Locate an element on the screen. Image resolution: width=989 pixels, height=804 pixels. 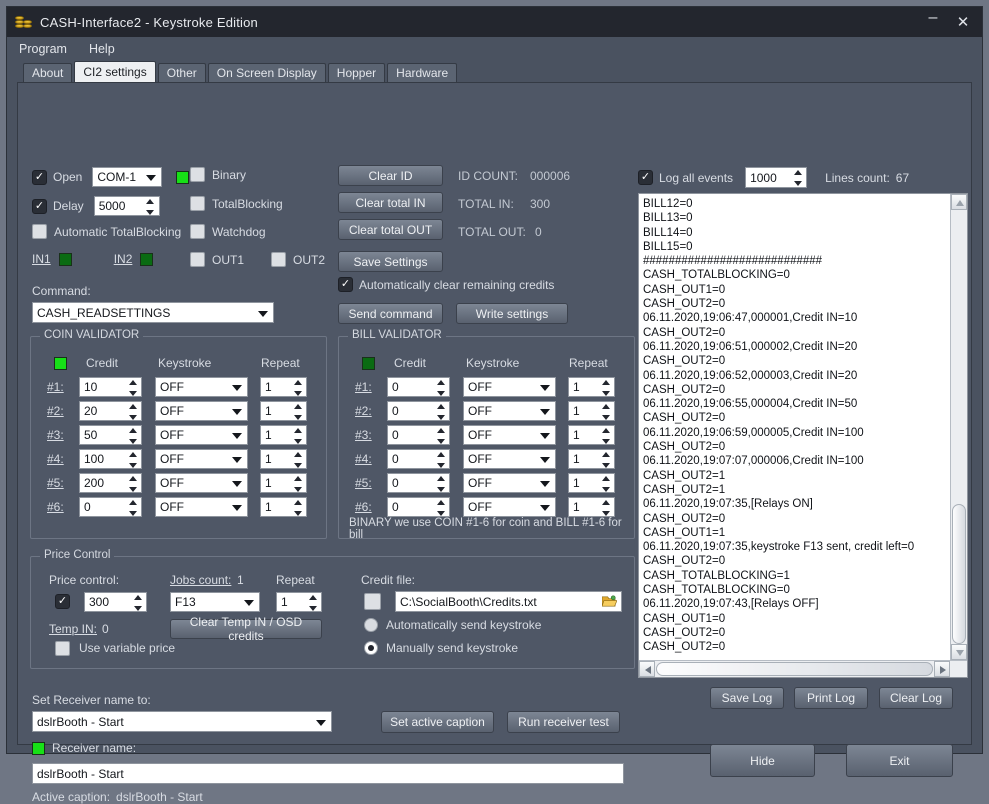
tab-hardware: Hardware is located at coordinates (422, 72).